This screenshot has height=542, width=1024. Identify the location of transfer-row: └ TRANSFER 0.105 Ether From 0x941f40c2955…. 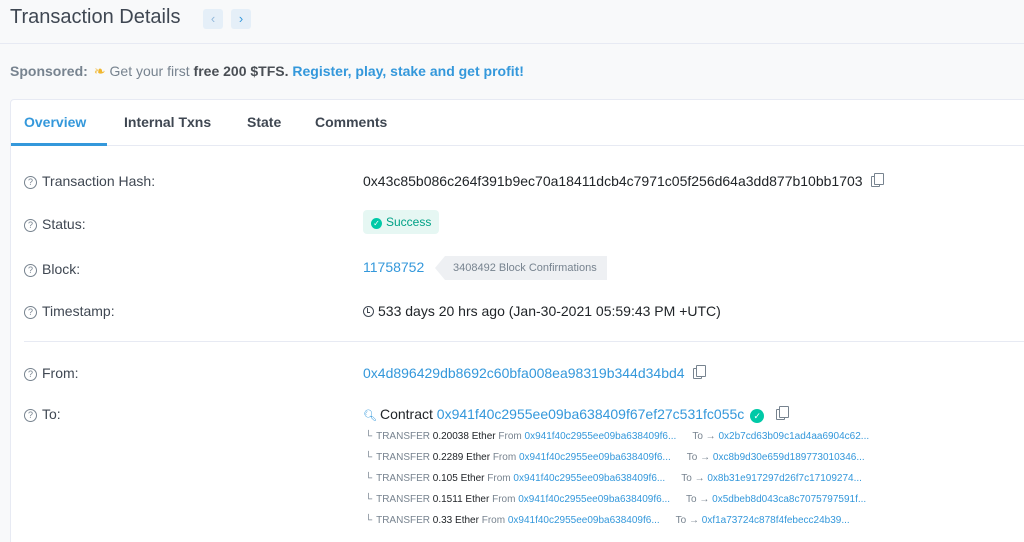
(617, 482).